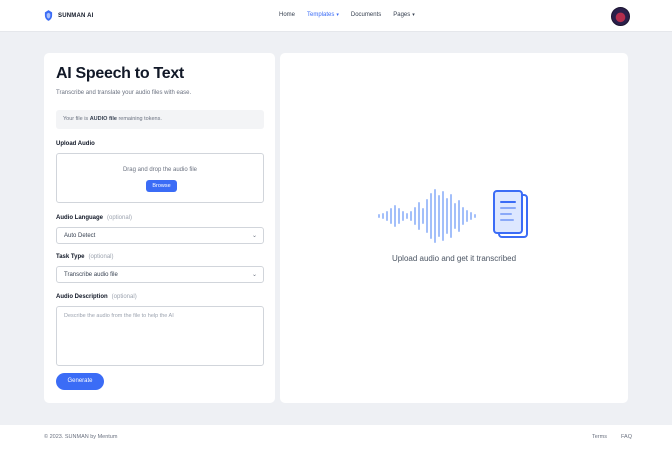 The image size is (672, 451). What do you see at coordinates (161, 186) in the screenshot?
I see `browse-button: Browse` at bounding box center [161, 186].